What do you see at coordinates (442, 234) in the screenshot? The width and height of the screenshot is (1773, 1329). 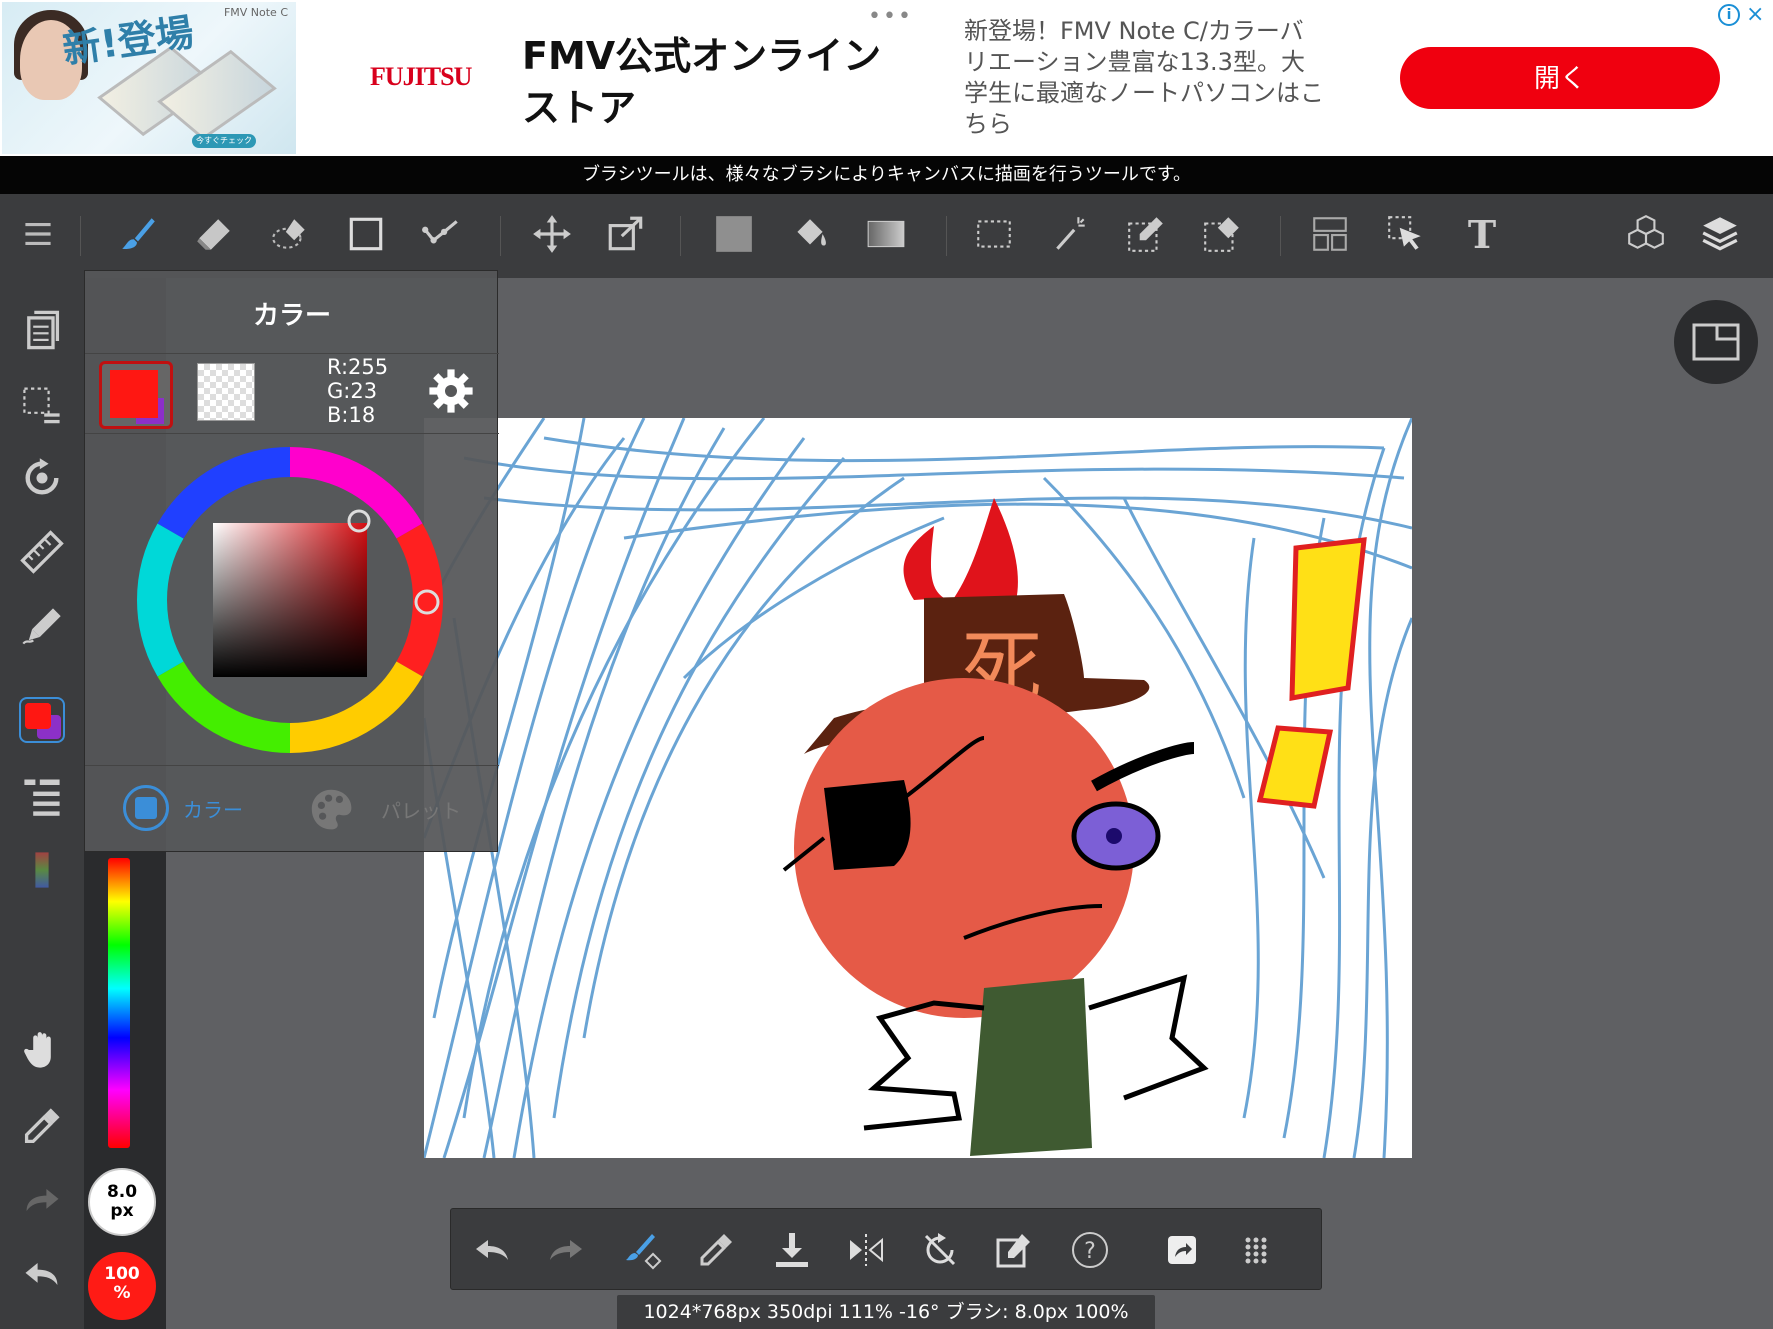 I see `polyline-tool-icon` at bounding box center [442, 234].